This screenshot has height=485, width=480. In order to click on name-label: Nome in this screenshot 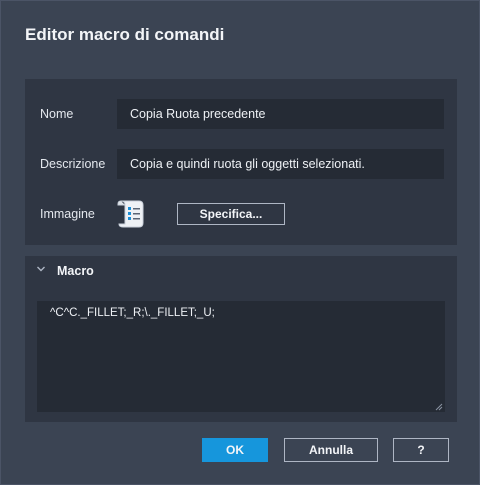, I will do `click(57, 114)`.